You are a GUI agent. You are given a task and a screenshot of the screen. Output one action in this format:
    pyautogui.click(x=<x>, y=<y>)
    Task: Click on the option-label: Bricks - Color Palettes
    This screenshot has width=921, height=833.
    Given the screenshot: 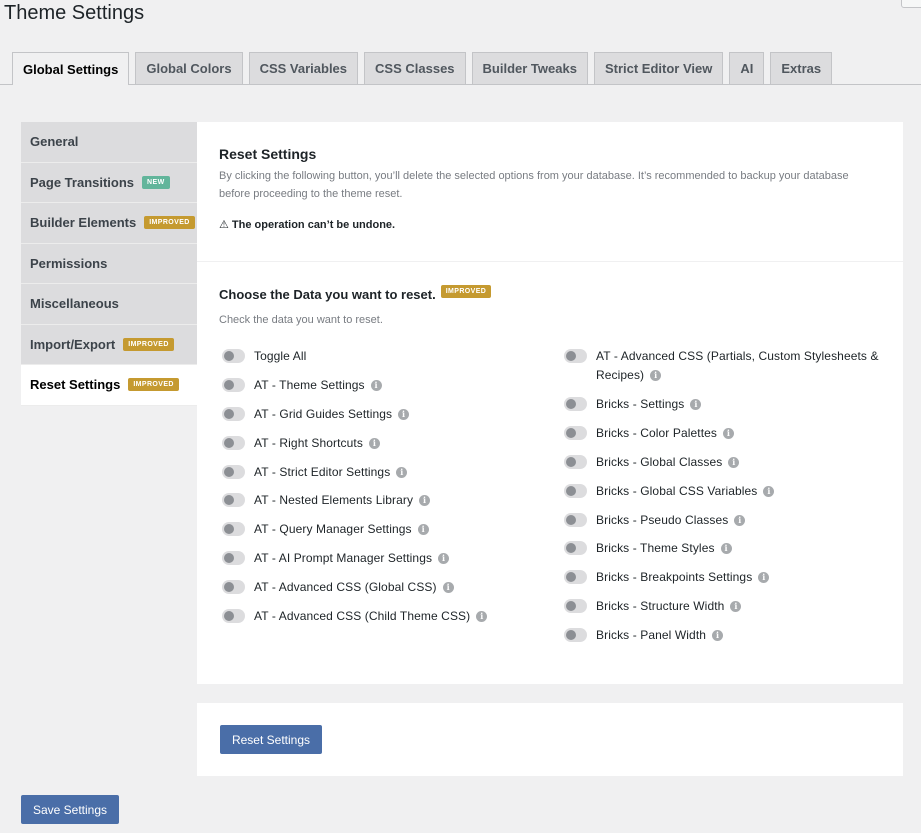 What is the action you would take?
    pyautogui.click(x=656, y=432)
    